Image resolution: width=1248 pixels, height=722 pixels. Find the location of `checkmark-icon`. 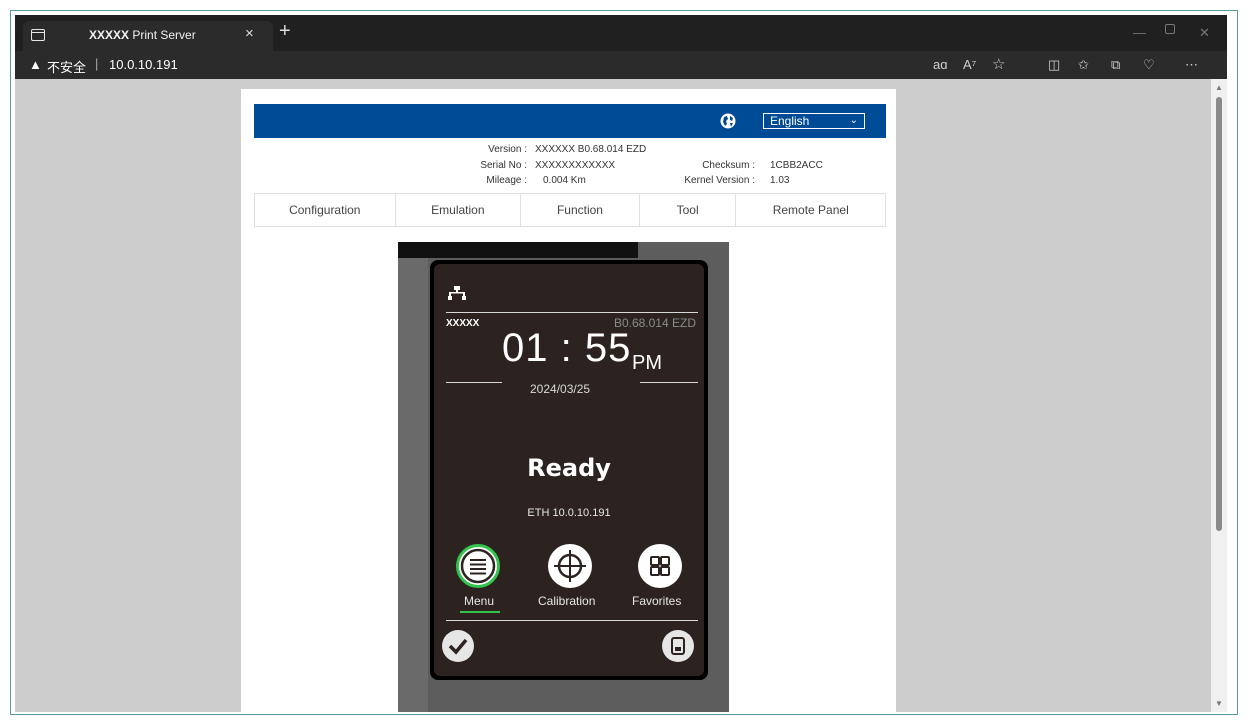

checkmark-icon is located at coordinates (458, 646).